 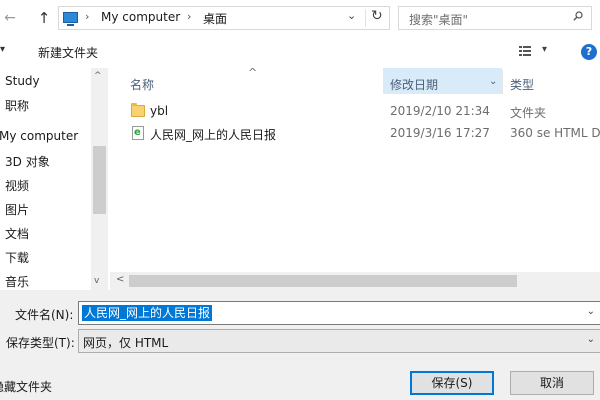 What do you see at coordinates (495, 18) in the screenshot?
I see `search-input: 搜索"桌面"` at bounding box center [495, 18].